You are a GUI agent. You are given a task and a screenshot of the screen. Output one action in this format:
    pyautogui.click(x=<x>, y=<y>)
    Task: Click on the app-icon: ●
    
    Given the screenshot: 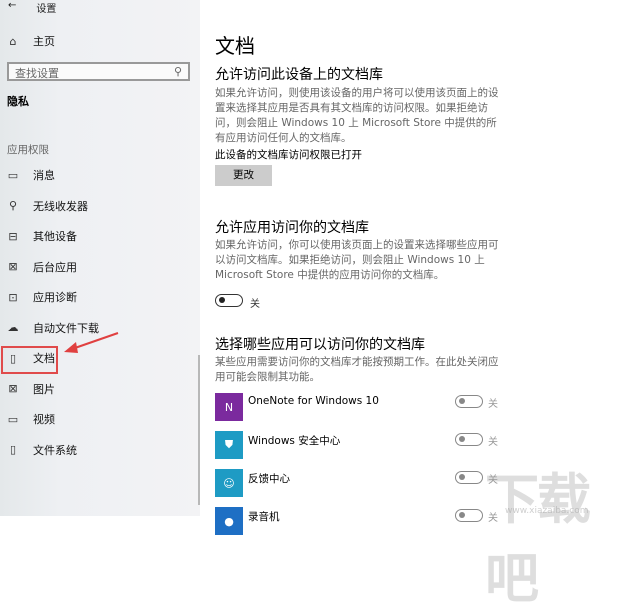 What is the action you would take?
    pyautogui.click(x=229, y=521)
    